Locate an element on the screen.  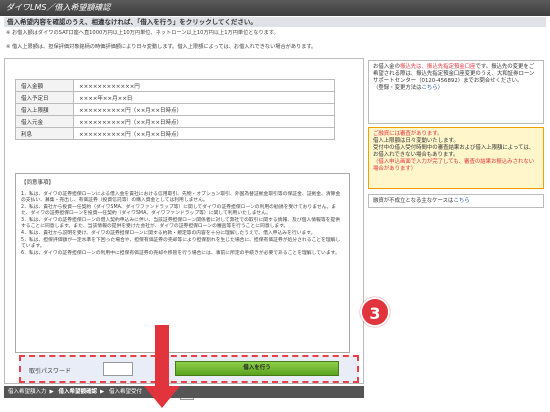
row-label: 借入元金 is located at coordinates (44, 121).